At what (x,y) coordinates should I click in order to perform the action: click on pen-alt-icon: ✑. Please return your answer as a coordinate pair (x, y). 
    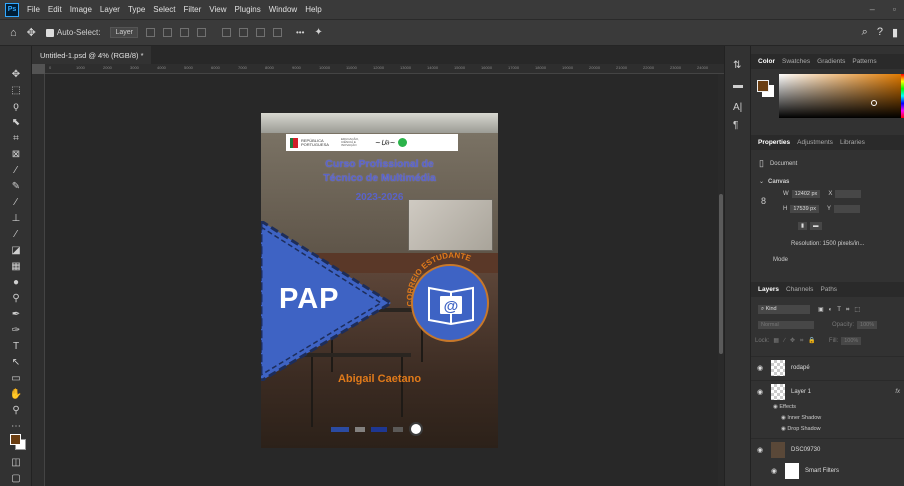
    Looking at the image, I should click on (16, 330).